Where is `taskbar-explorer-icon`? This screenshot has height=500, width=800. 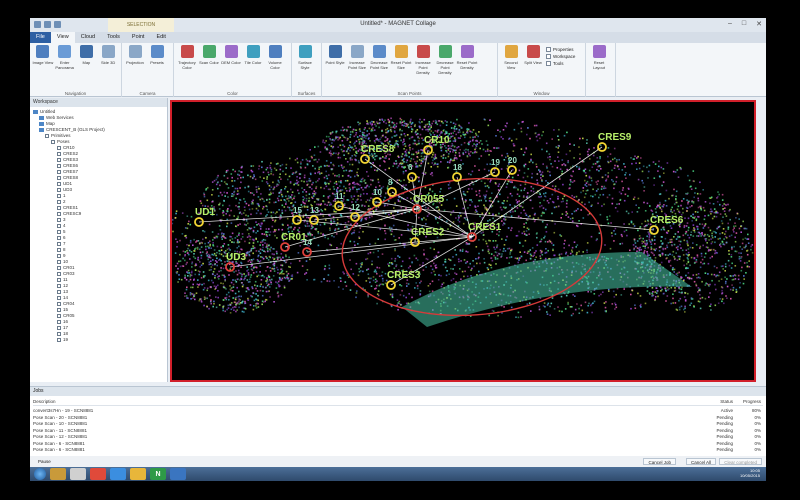 taskbar-explorer-icon is located at coordinates (58, 474).